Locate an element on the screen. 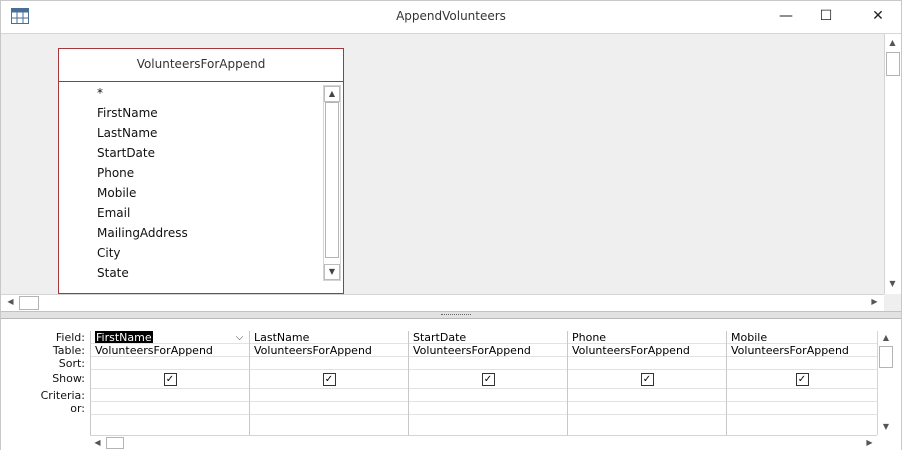 This screenshot has width=902, height=451. chevron-down-icon: ⌵ is located at coordinates (239, 337).